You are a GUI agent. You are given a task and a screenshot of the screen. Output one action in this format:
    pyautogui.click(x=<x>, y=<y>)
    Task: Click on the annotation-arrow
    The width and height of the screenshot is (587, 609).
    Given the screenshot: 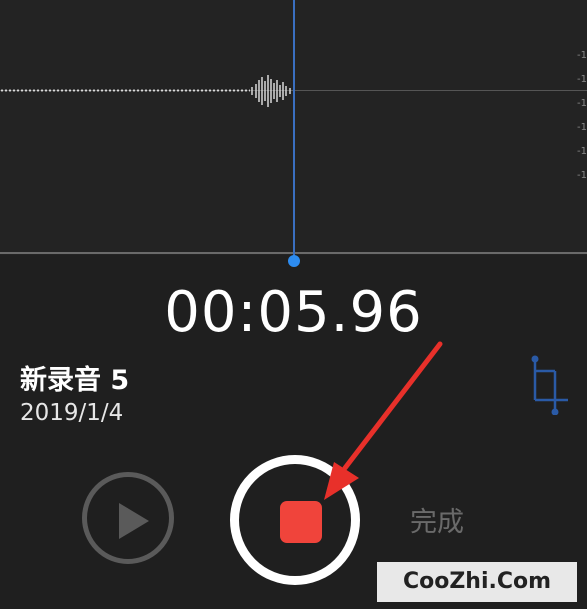 What is the action you would take?
    pyautogui.click(x=383, y=420)
    